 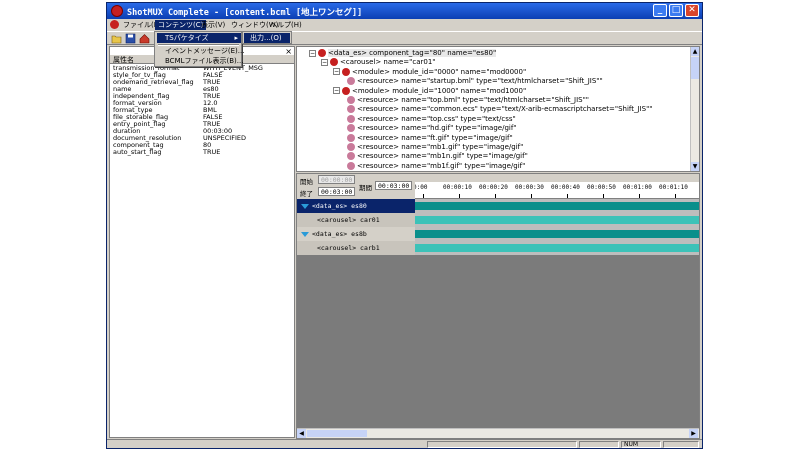 I want to click on track-label: <data_es> es80, so click(x=356, y=206).